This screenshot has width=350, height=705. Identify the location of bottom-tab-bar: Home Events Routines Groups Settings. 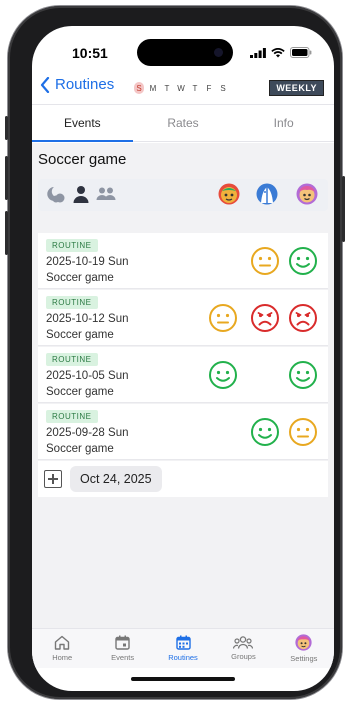
(183, 648).